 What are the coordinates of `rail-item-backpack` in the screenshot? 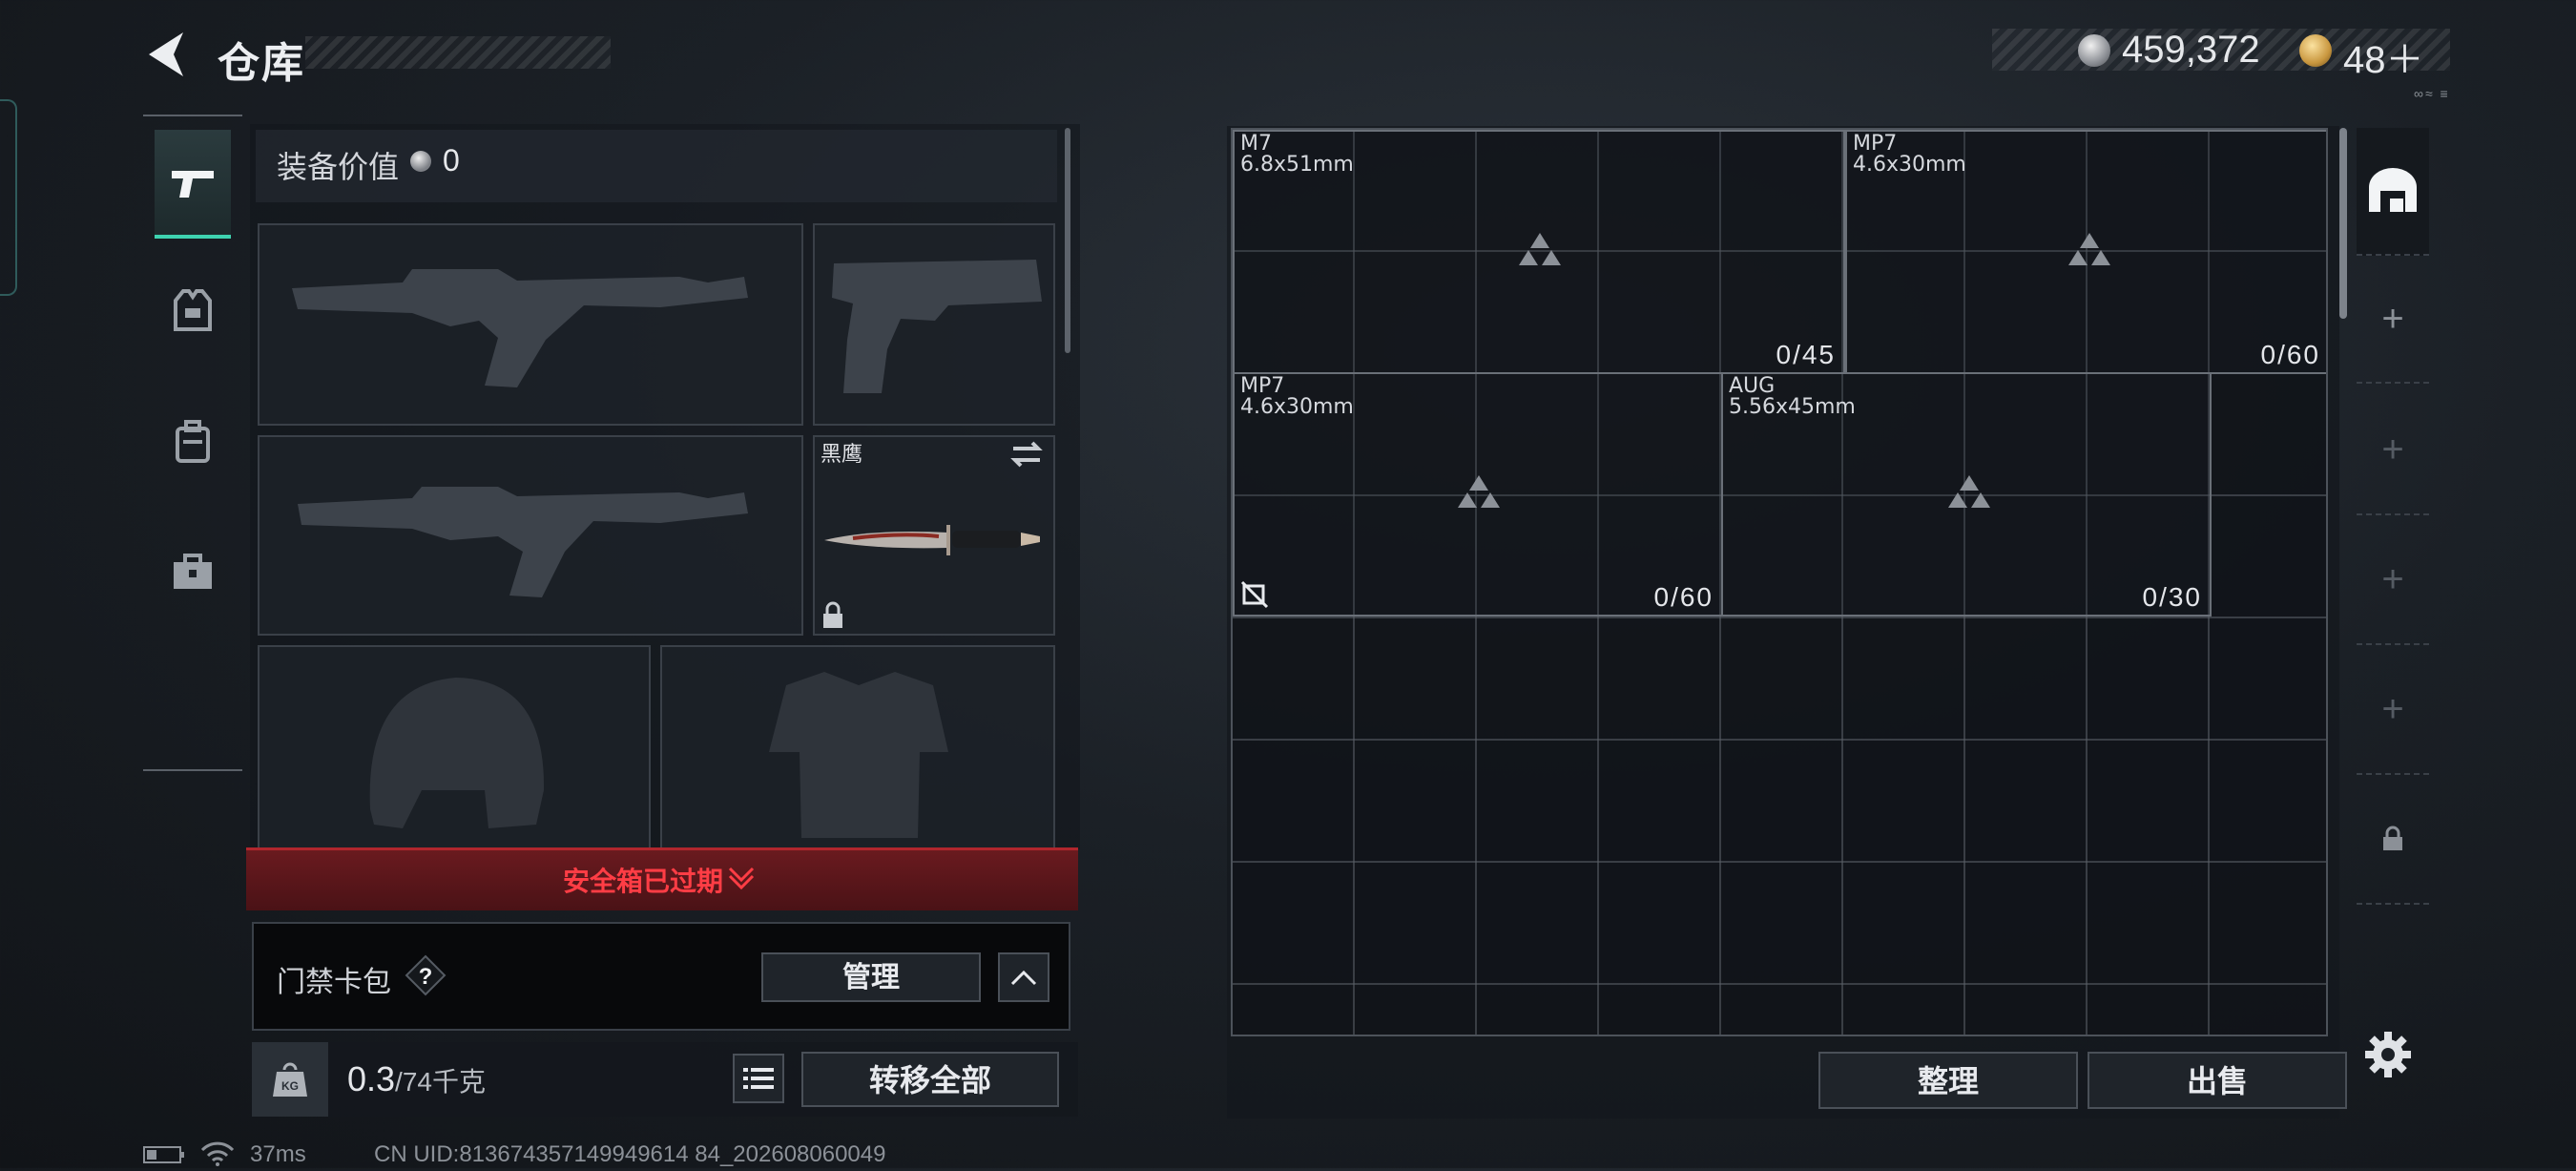 It's located at (193, 441).